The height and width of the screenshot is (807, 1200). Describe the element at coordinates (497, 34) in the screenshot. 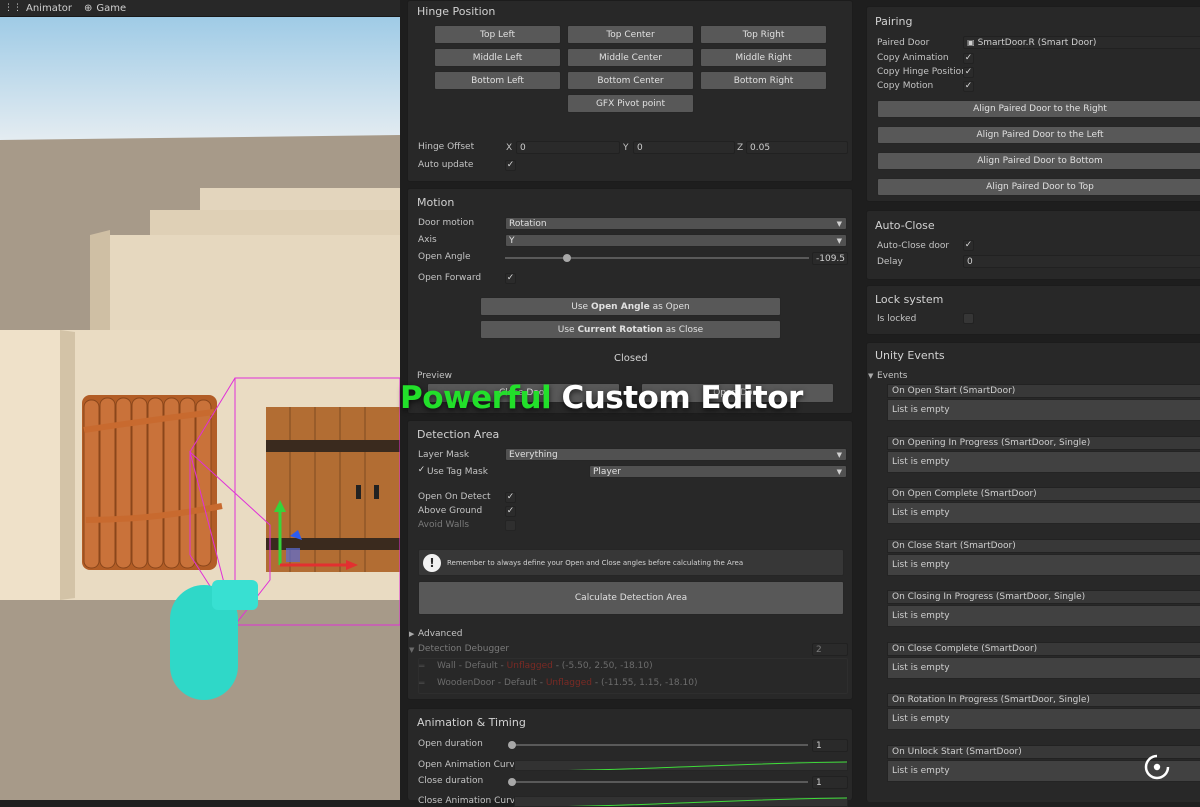

I see `top-left-button: Top Left` at that location.